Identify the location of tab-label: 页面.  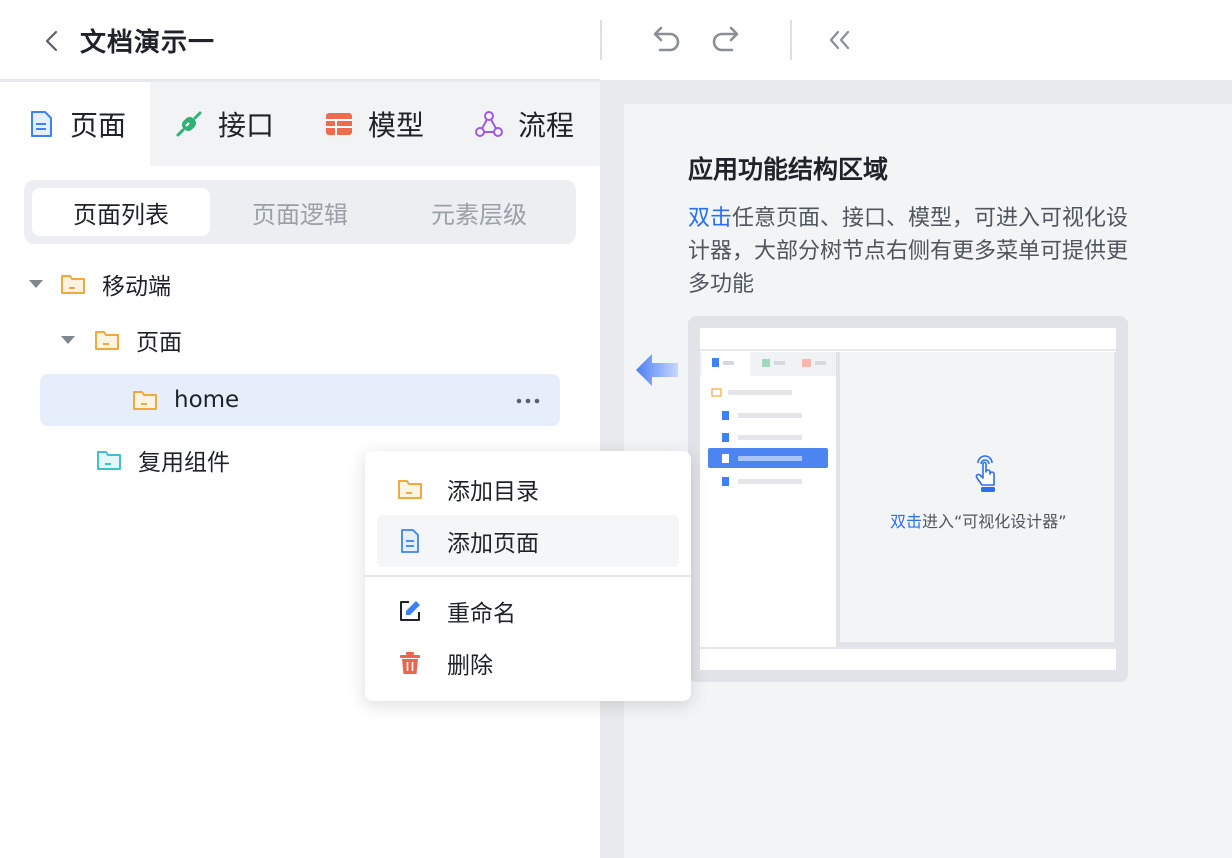
(98, 125).